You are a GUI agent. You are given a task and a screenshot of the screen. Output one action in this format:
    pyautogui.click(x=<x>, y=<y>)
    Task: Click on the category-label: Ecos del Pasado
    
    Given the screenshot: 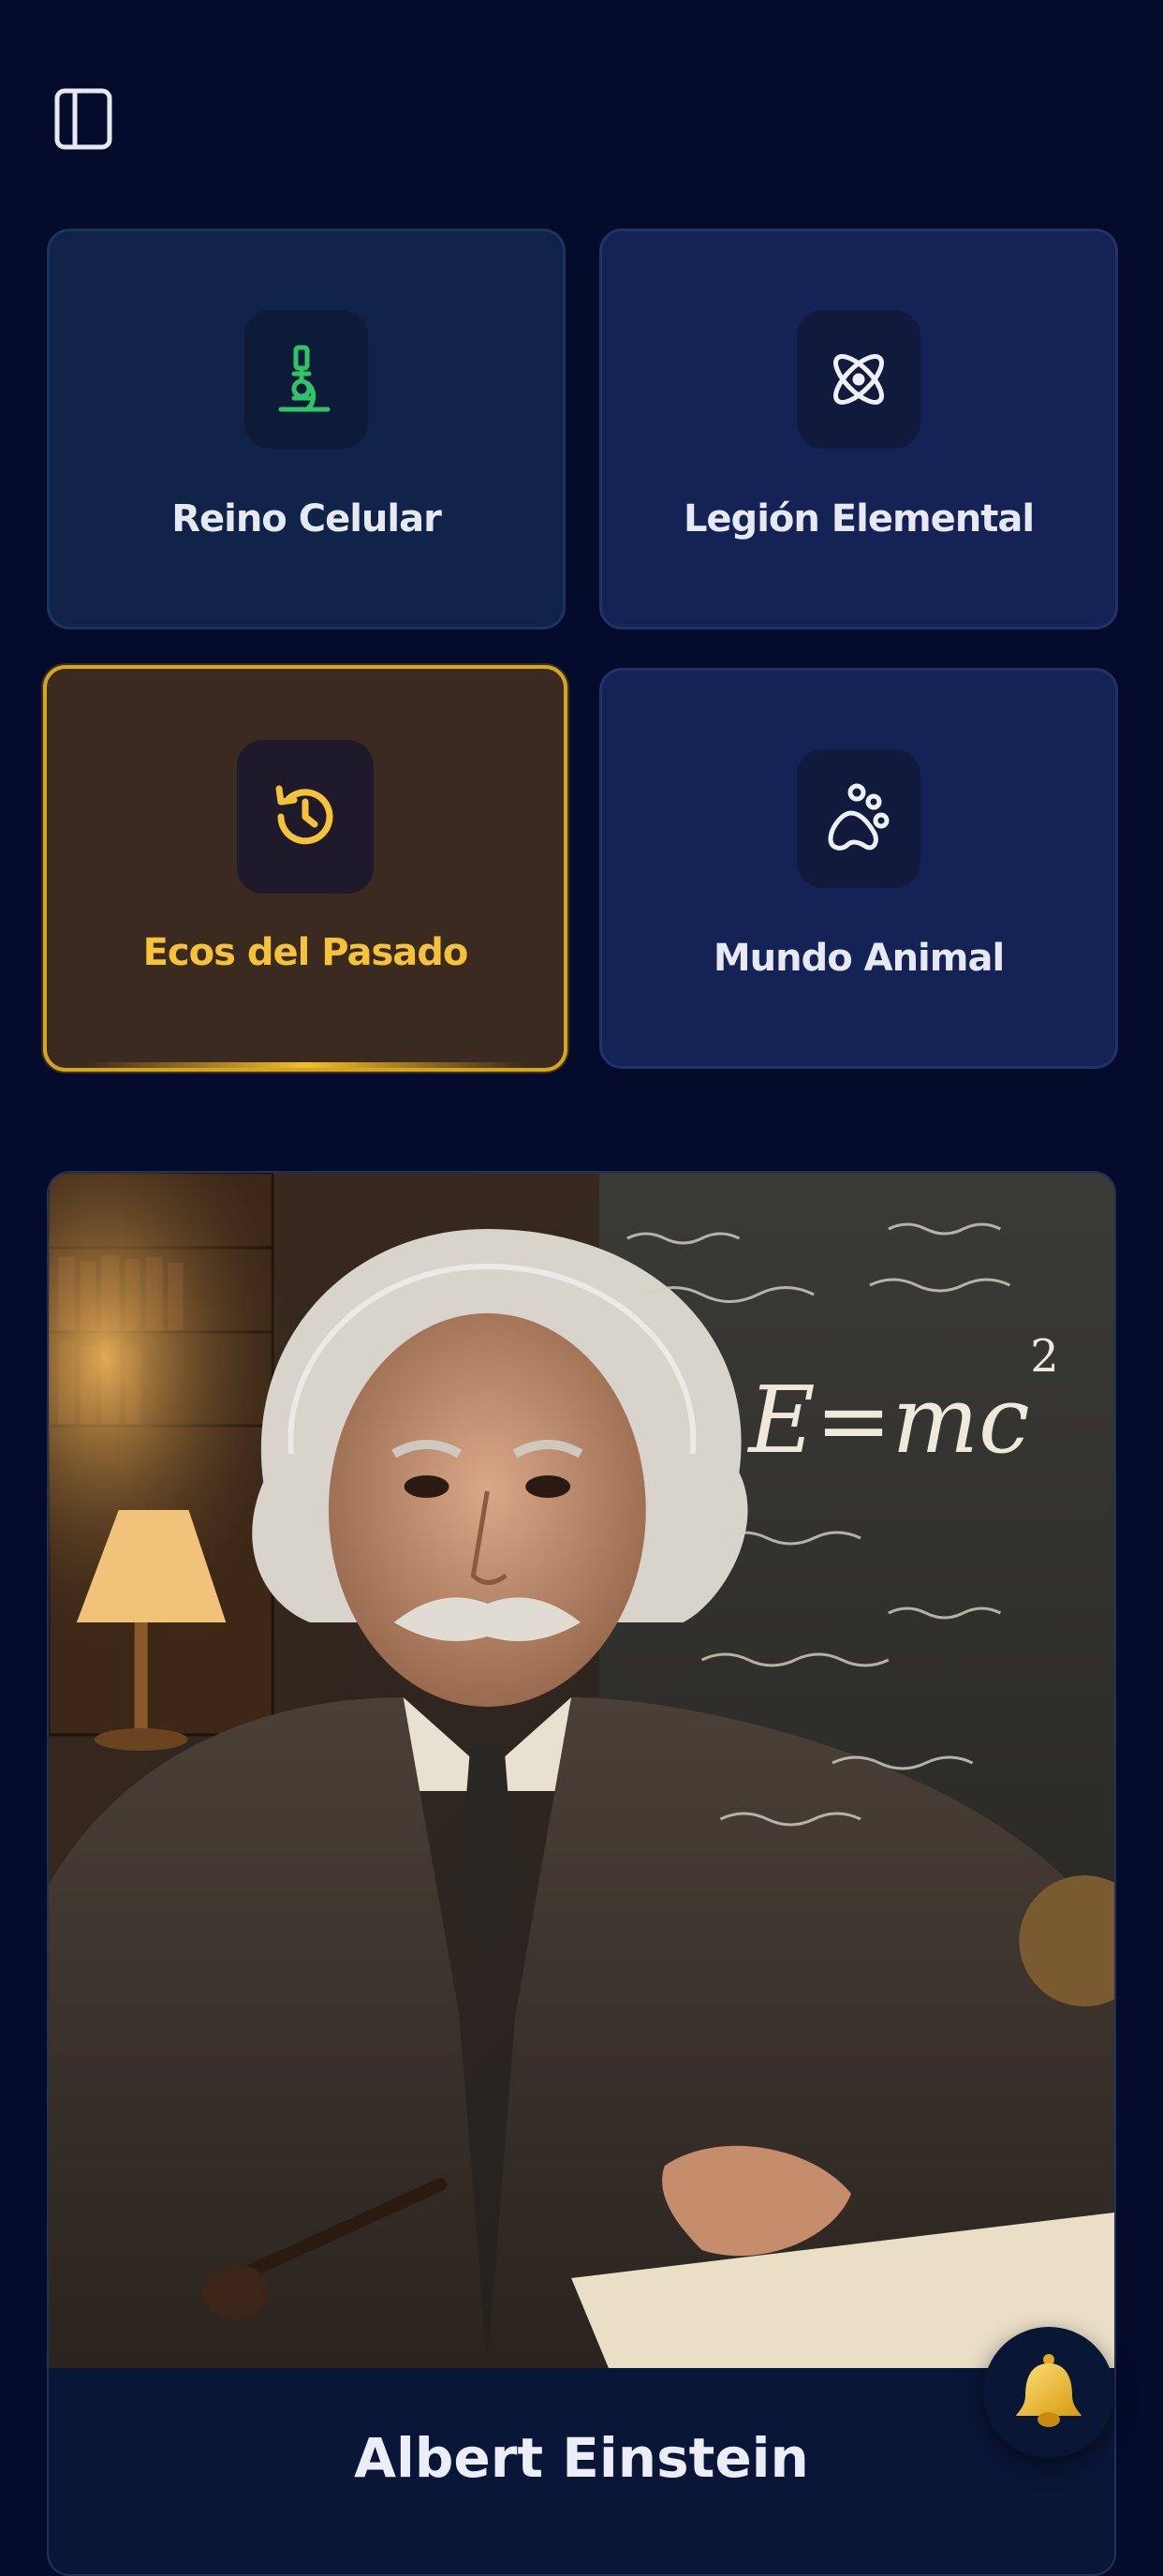 What is the action you would take?
    pyautogui.click(x=305, y=952)
    